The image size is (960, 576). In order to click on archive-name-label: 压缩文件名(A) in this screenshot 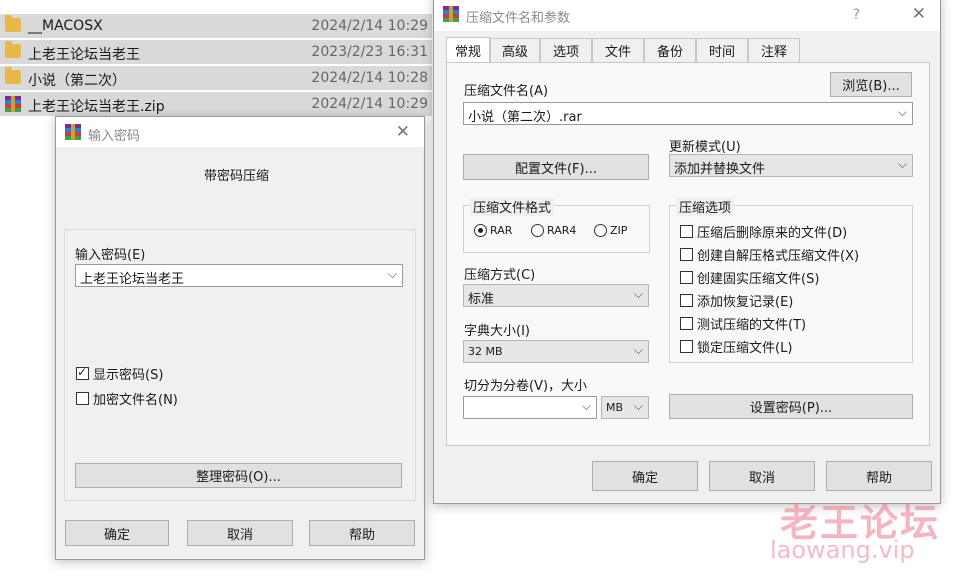, I will do `click(506, 91)`.